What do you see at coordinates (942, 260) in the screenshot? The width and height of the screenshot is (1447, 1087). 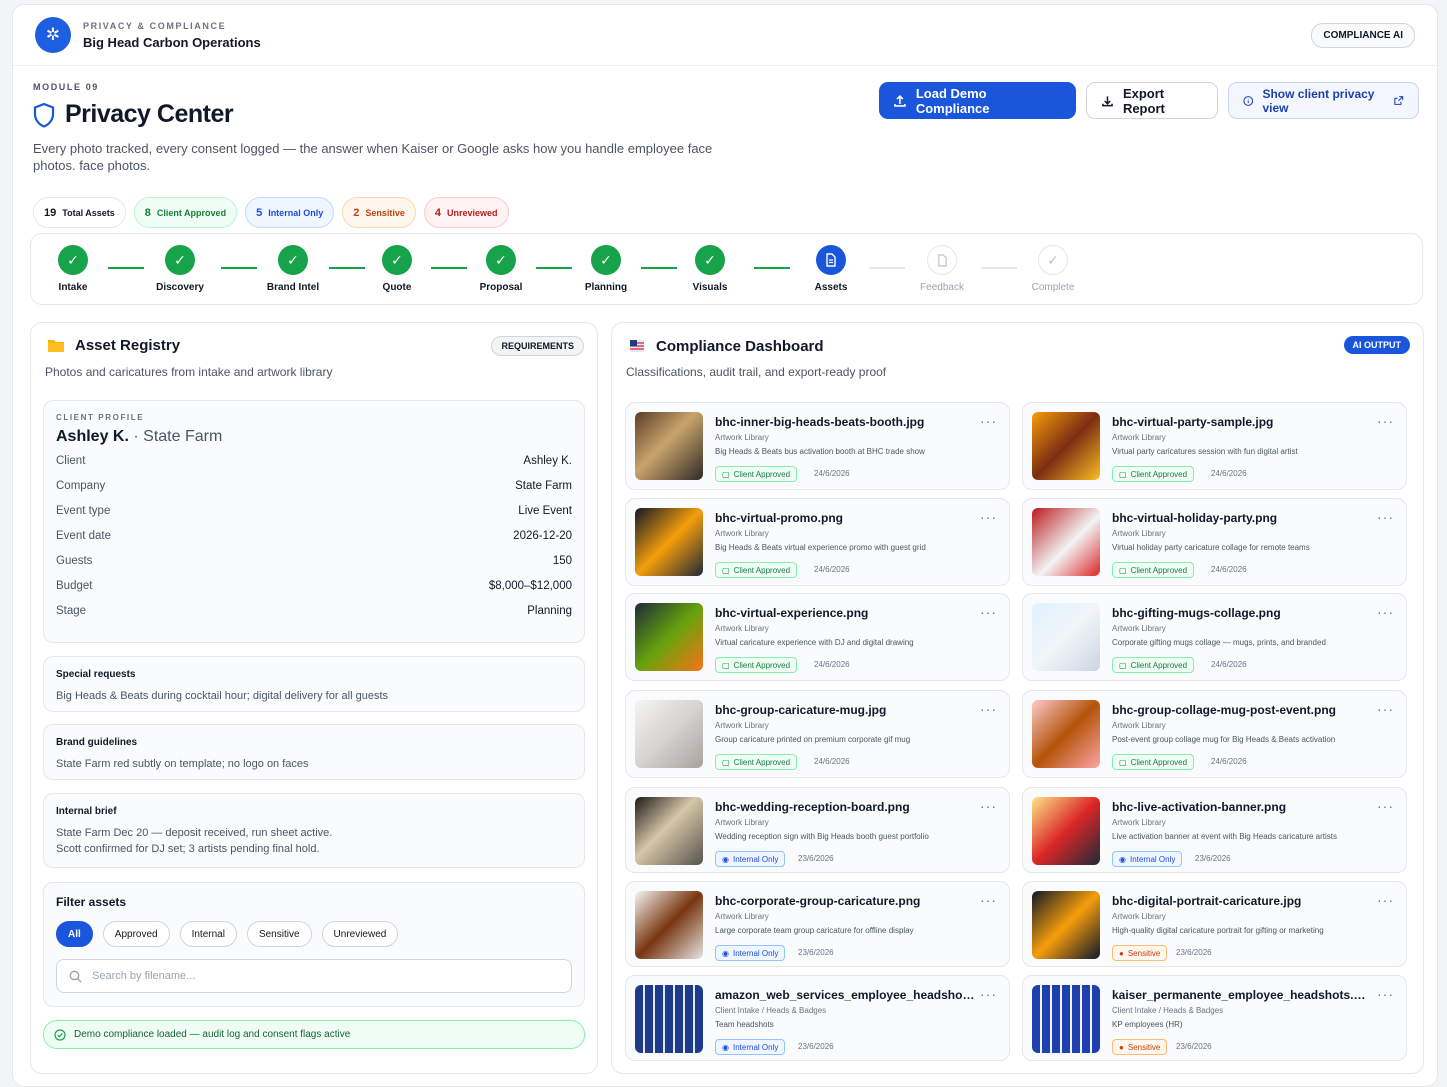 I see `document-icon` at bounding box center [942, 260].